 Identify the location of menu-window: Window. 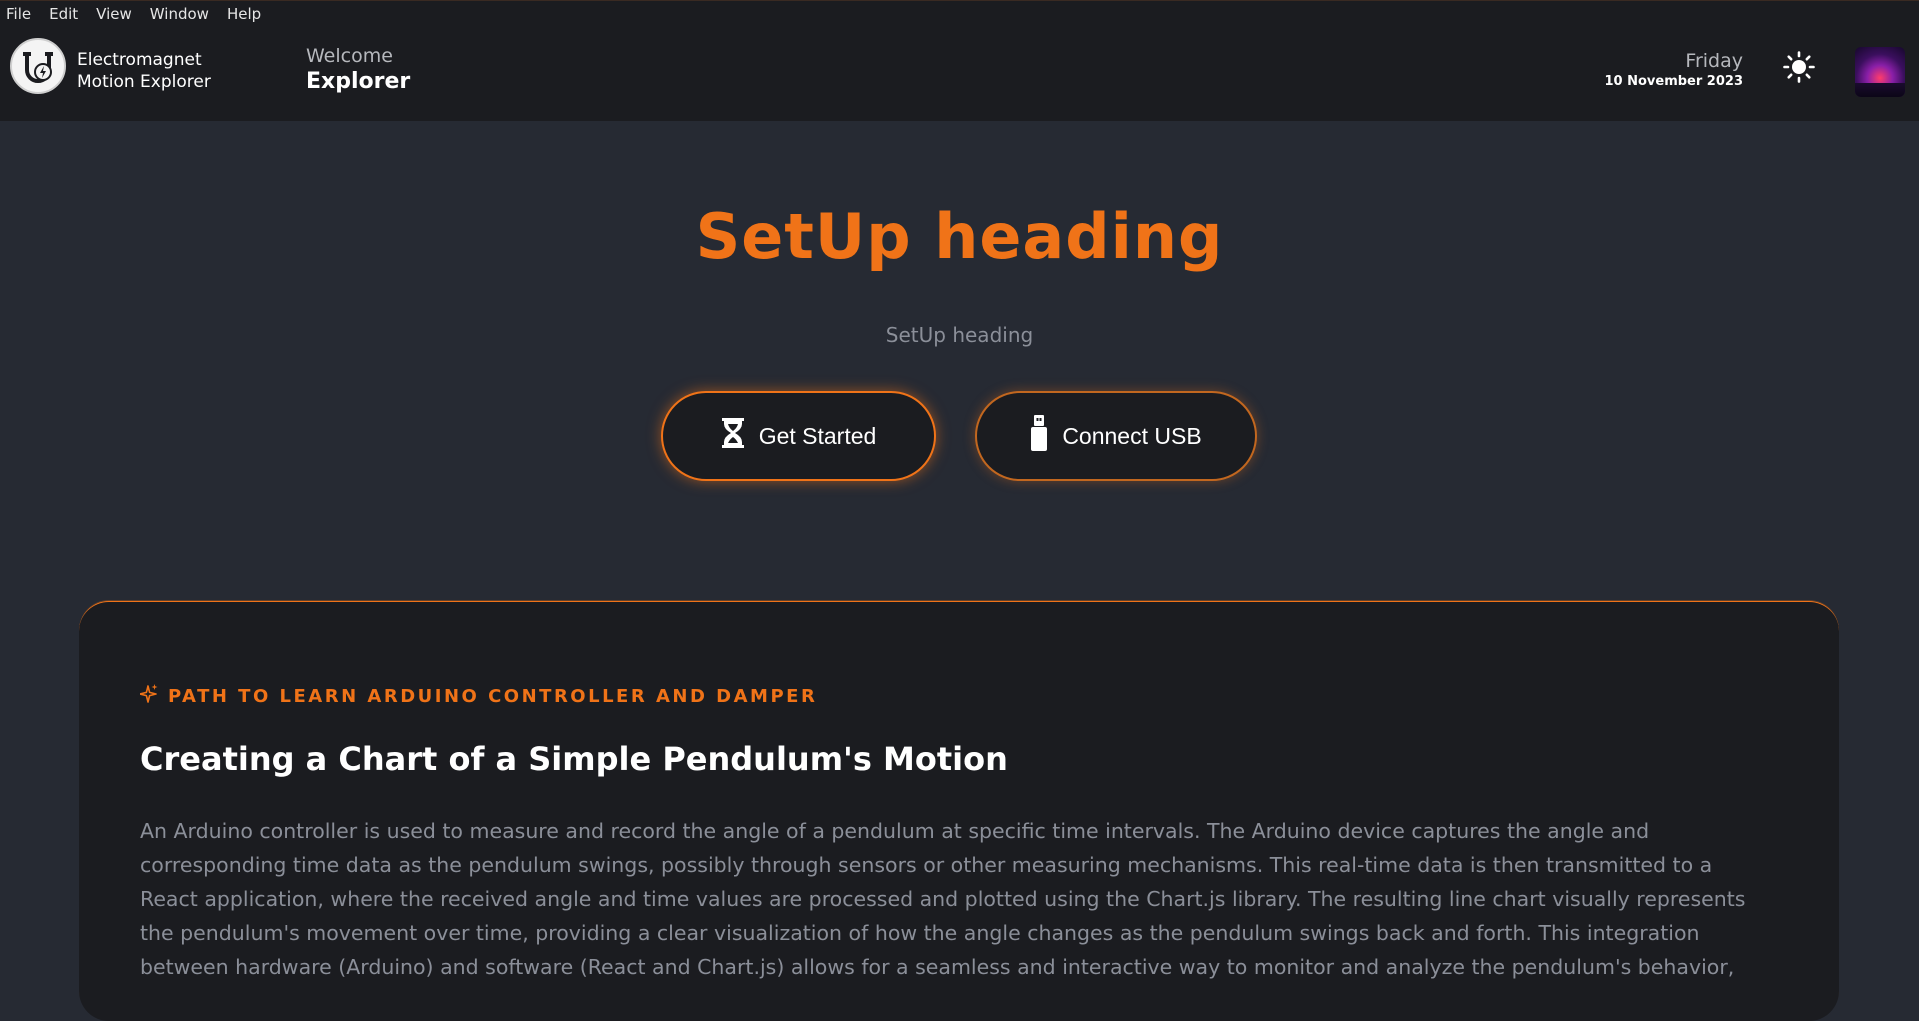
(179, 14).